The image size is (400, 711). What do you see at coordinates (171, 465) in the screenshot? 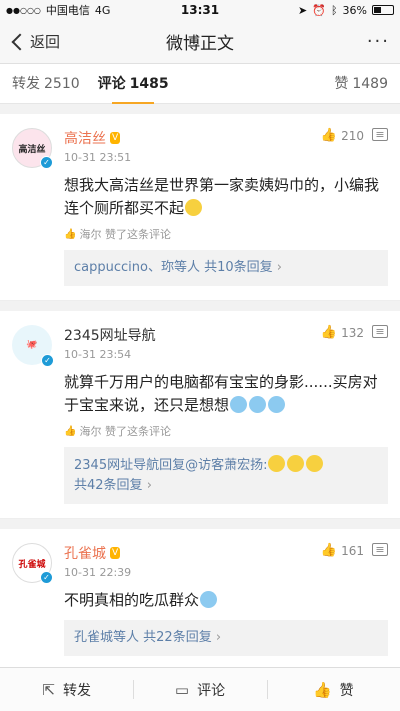
I see `reply-preview: 2345网址导航回复@访客萧宏扬:` at bounding box center [171, 465].